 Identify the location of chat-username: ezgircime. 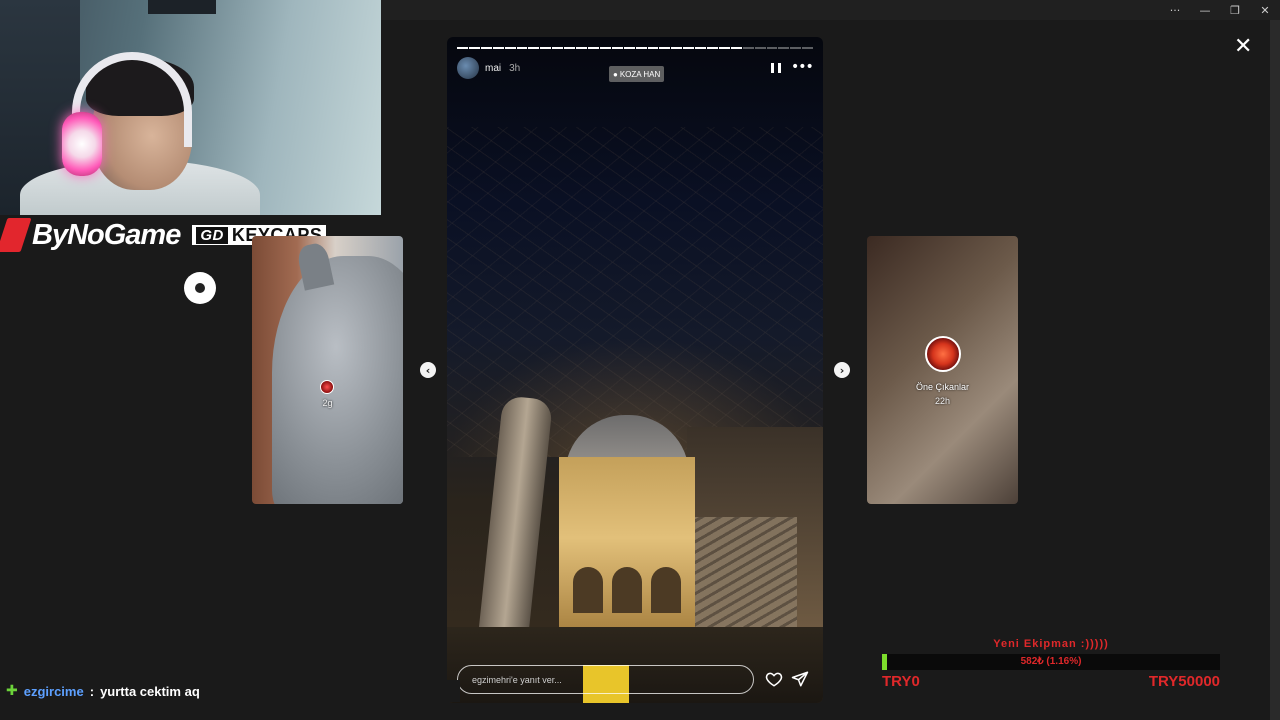
(53, 691).